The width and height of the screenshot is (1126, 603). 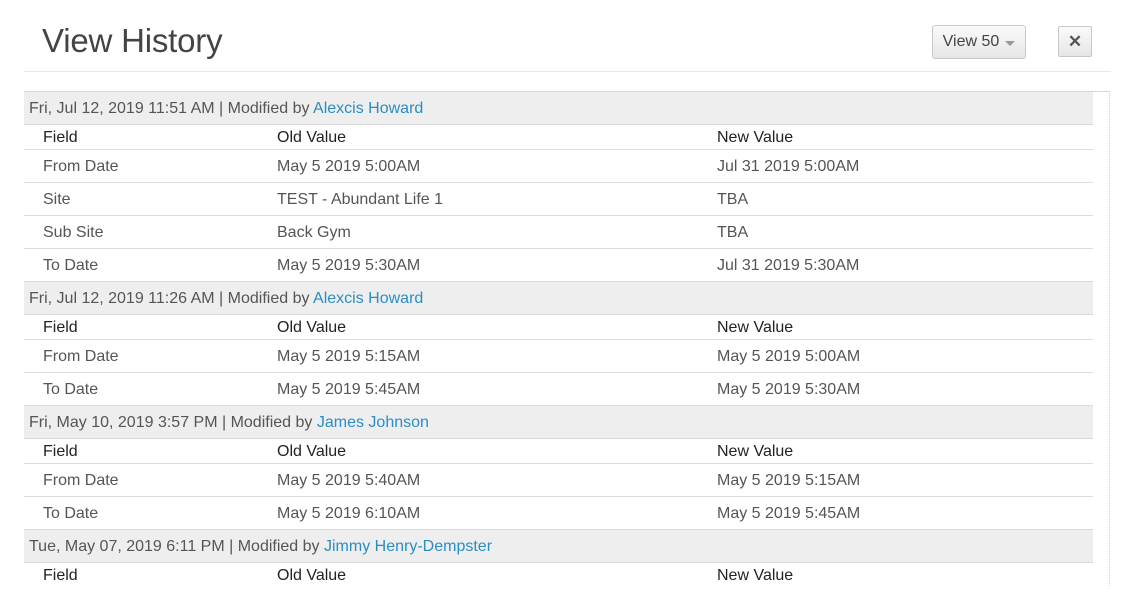 What do you see at coordinates (349, 480) in the screenshot?
I see `old-value: May 5 2019 5:40AM` at bounding box center [349, 480].